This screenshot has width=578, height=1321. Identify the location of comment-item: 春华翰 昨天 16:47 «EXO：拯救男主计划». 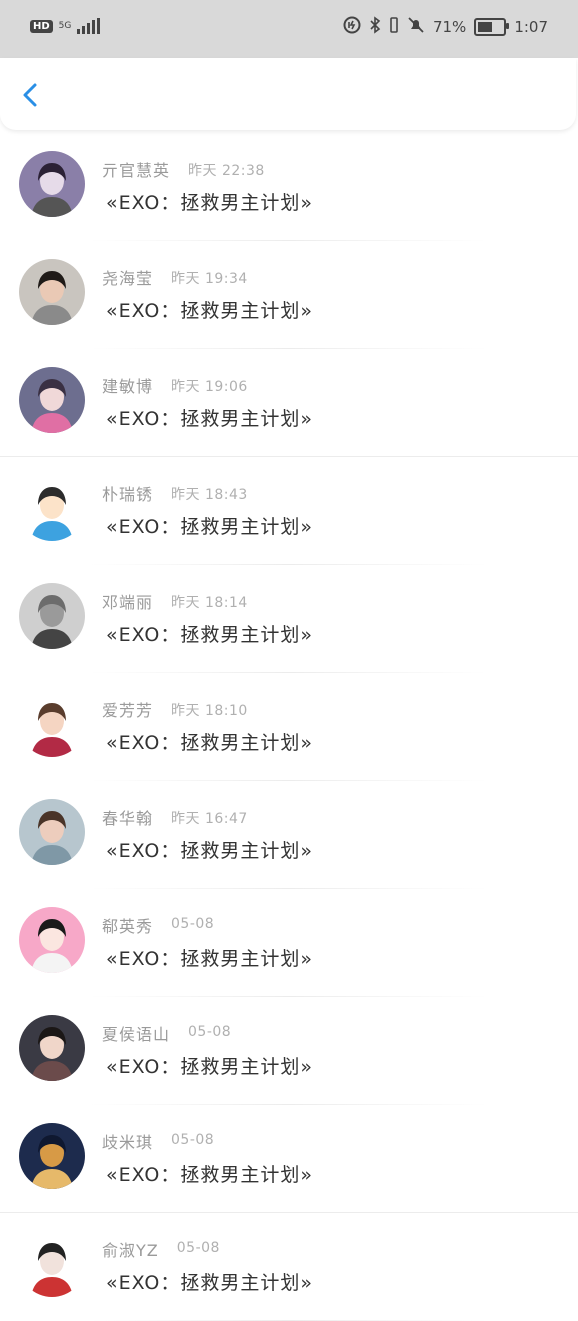
(289, 835).